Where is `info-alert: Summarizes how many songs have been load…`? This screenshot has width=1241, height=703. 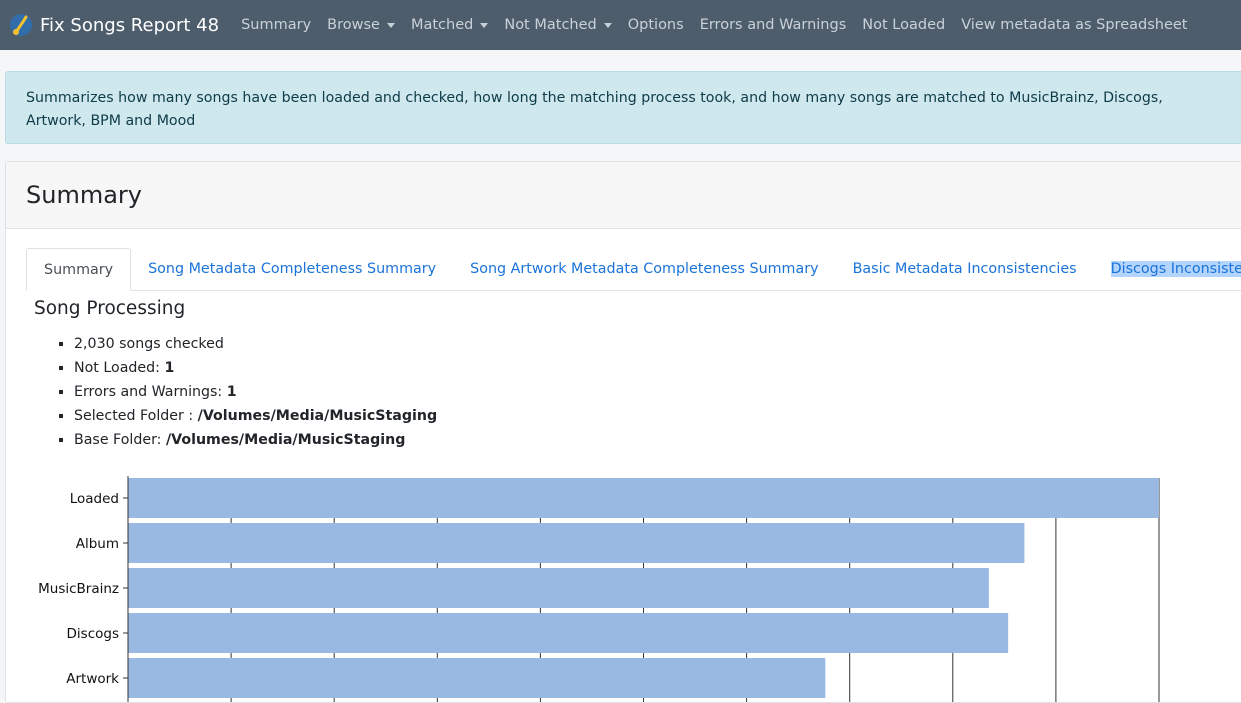
info-alert: Summarizes how many songs have been load… is located at coordinates (623, 107).